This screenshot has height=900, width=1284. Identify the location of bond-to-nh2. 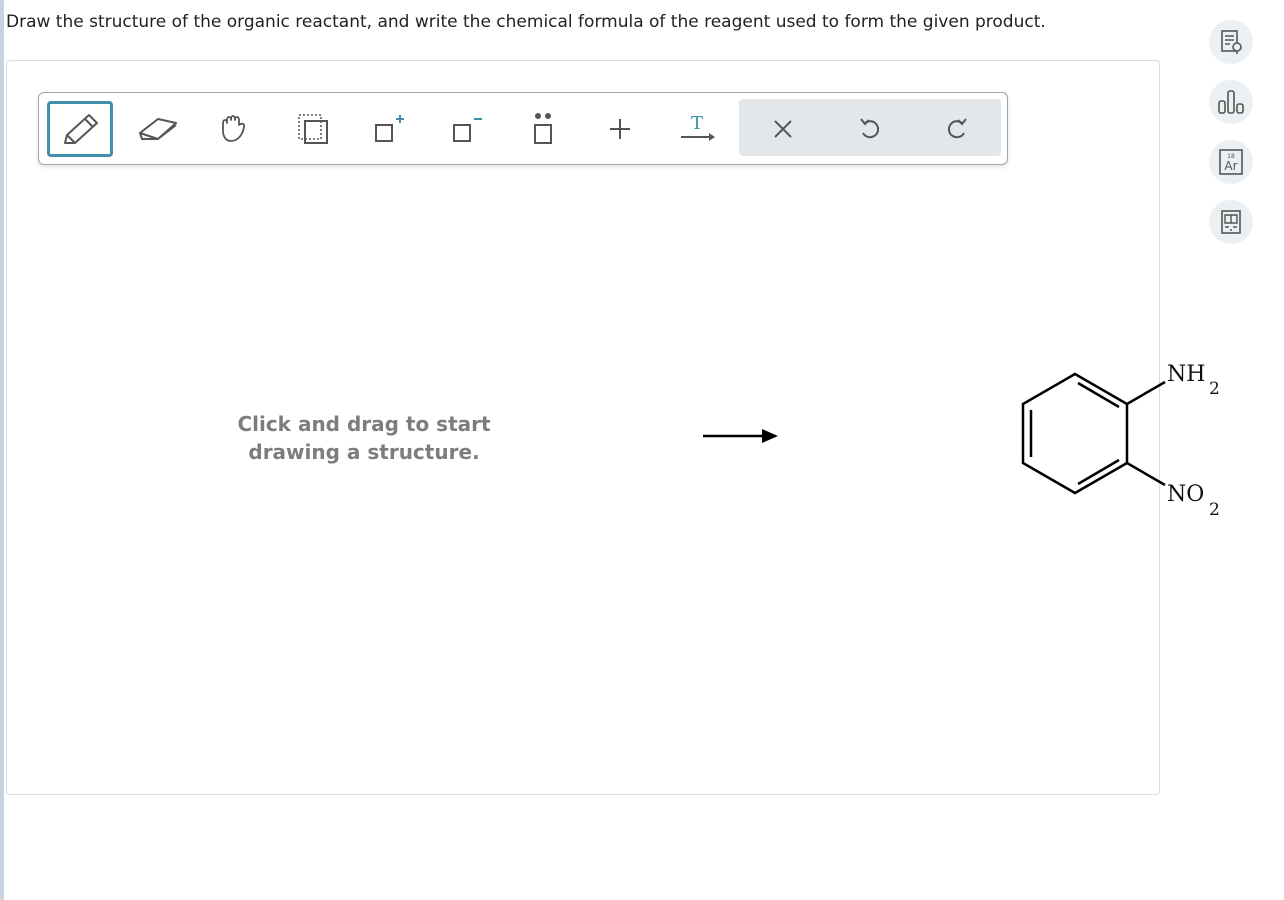
(1146, 393).